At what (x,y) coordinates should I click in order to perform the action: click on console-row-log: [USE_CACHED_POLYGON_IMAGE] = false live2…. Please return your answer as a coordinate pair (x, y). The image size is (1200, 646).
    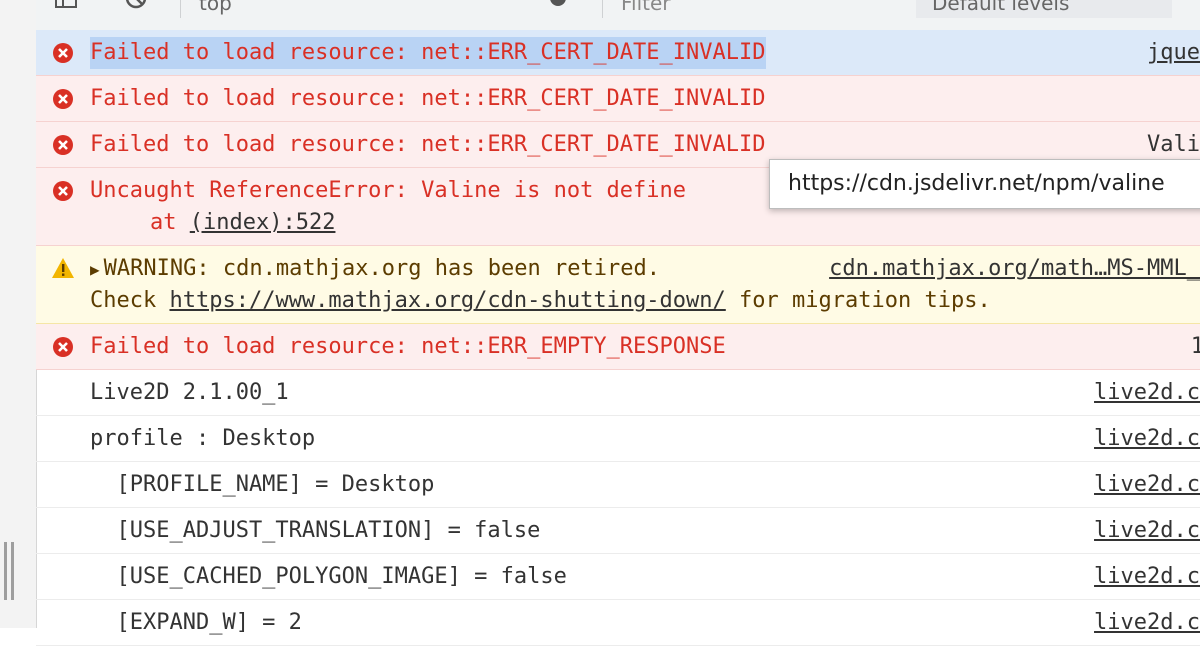
    Looking at the image, I should click on (618, 577).